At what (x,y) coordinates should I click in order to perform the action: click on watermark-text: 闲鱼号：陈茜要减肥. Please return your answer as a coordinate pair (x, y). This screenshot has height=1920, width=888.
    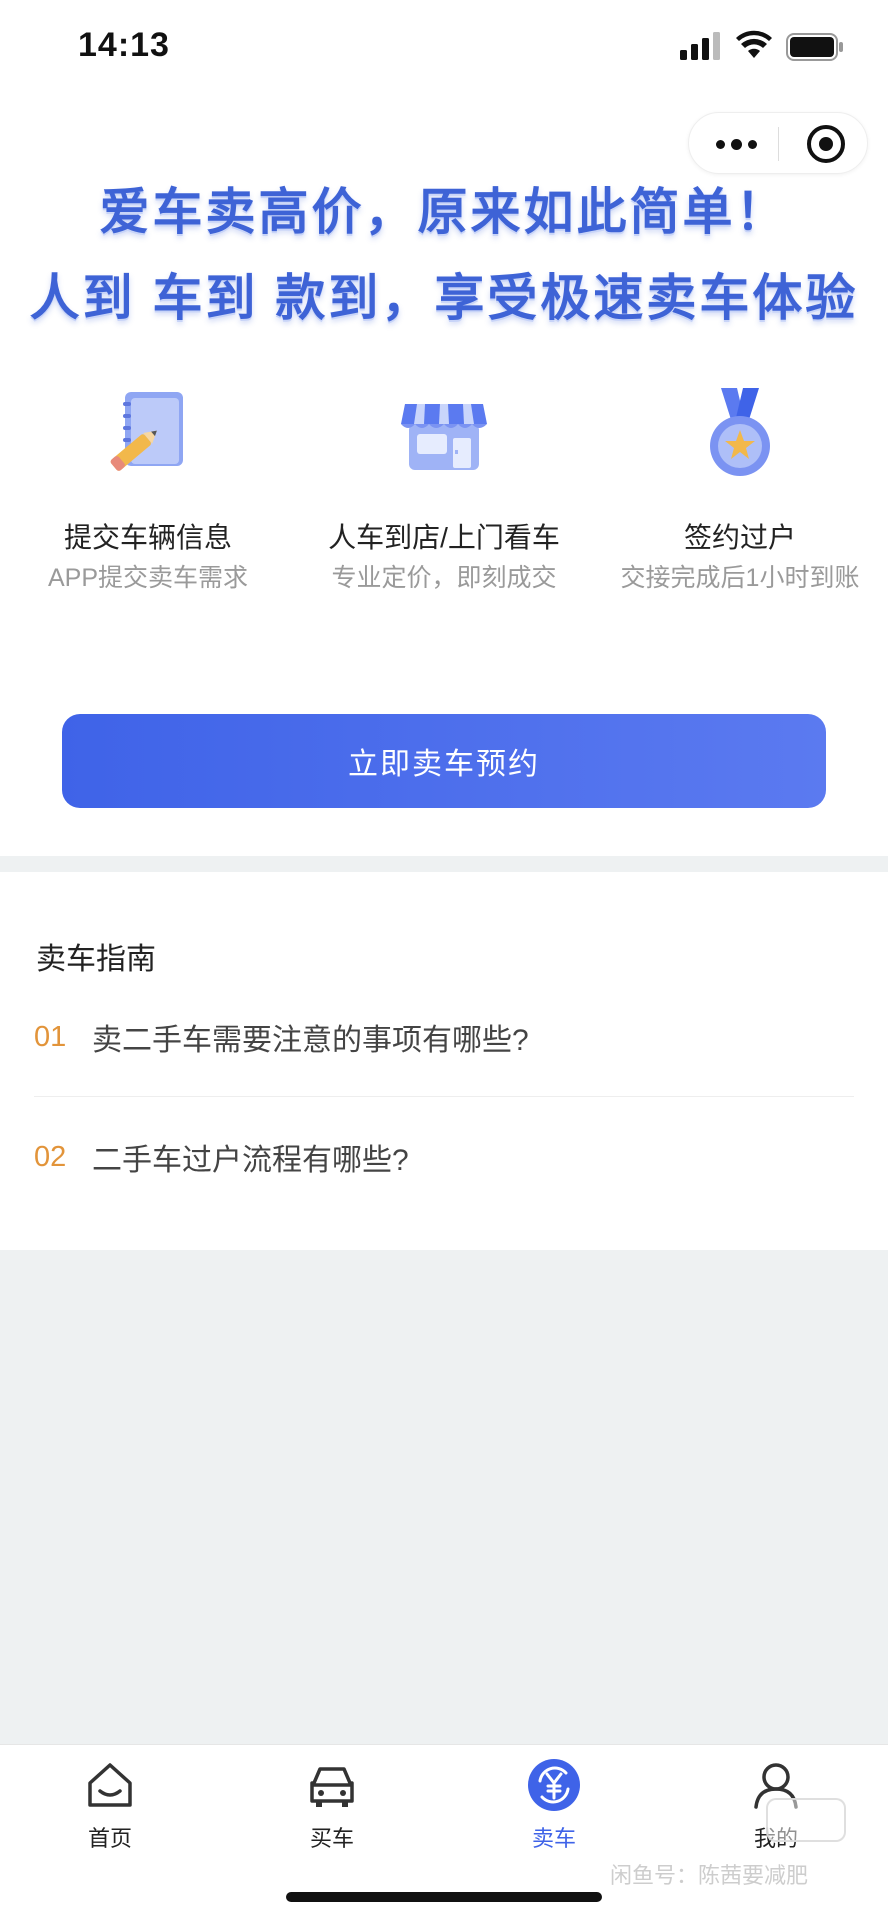
    Looking at the image, I should click on (709, 1875).